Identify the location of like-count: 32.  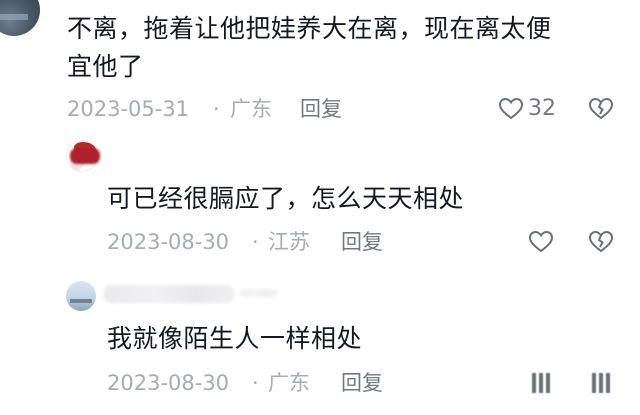
(542, 108).